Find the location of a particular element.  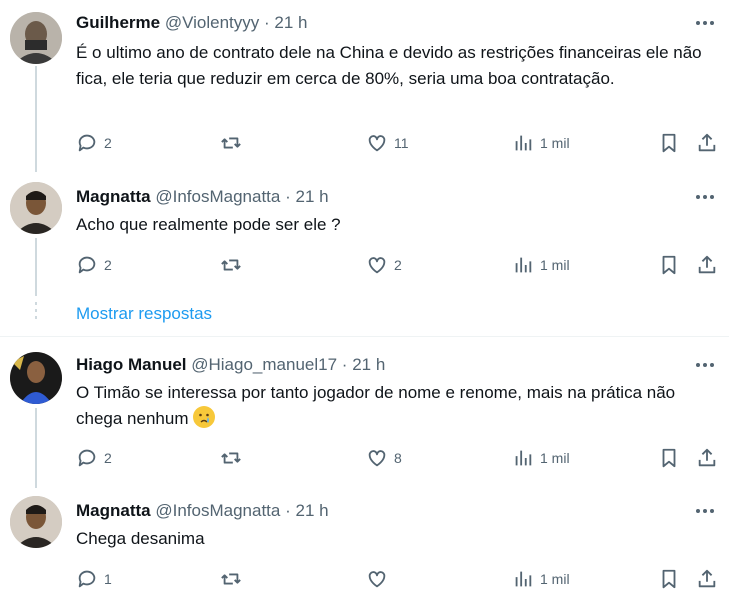

like-count: 11 is located at coordinates (401, 143).